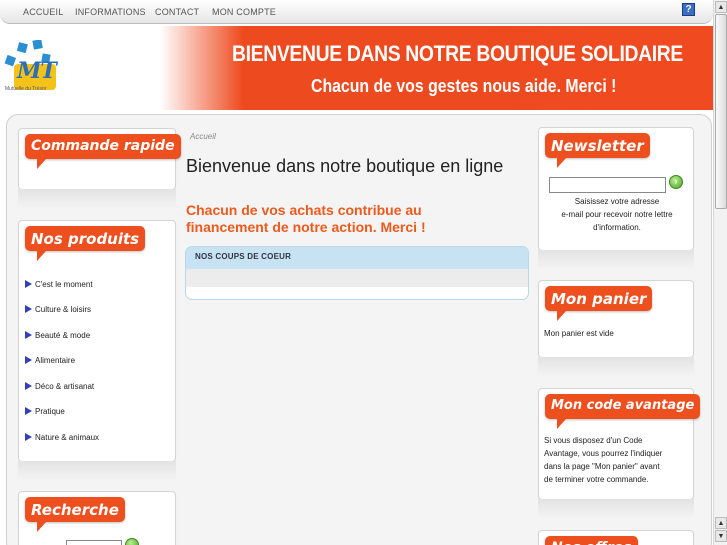 This screenshot has height=545, width=727. What do you see at coordinates (599, 303) in the screenshot?
I see `mon-panier-title: Mon panier` at bounding box center [599, 303].